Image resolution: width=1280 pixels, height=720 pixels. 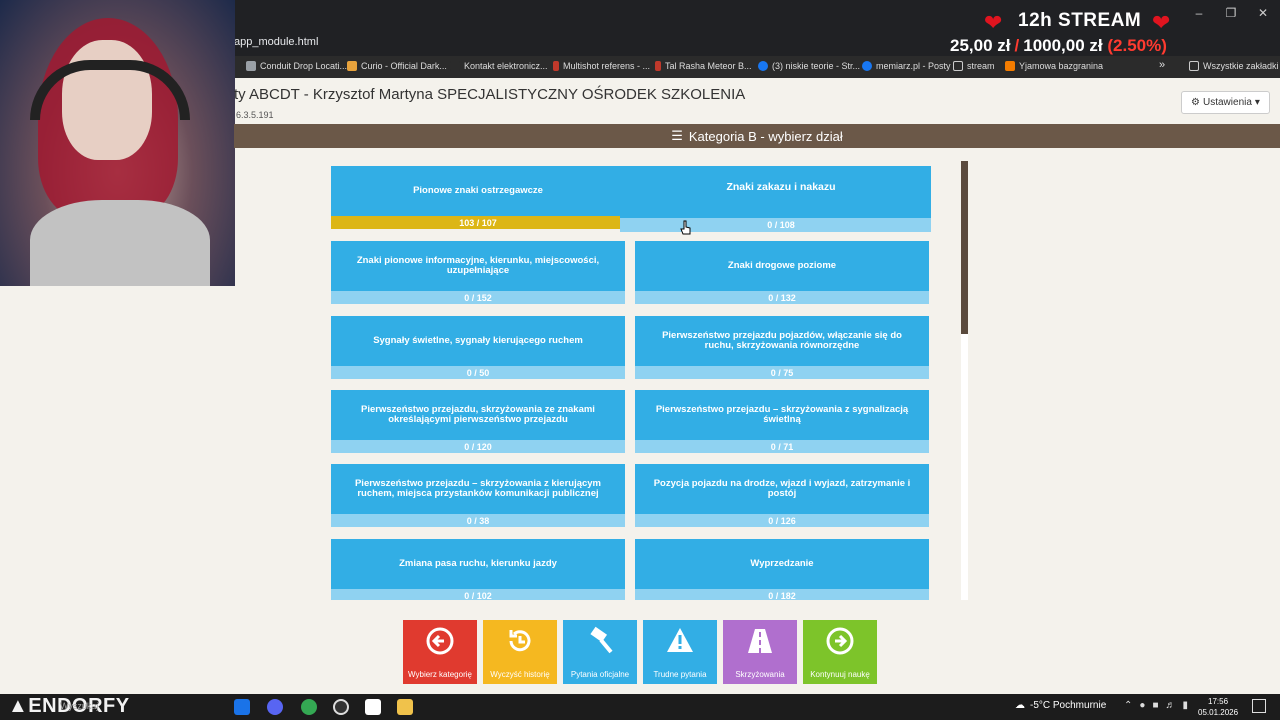 What do you see at coordinates (677, 135) in the screenshot?
I see `list-icon: ☰` at bounding box center [677, 135].